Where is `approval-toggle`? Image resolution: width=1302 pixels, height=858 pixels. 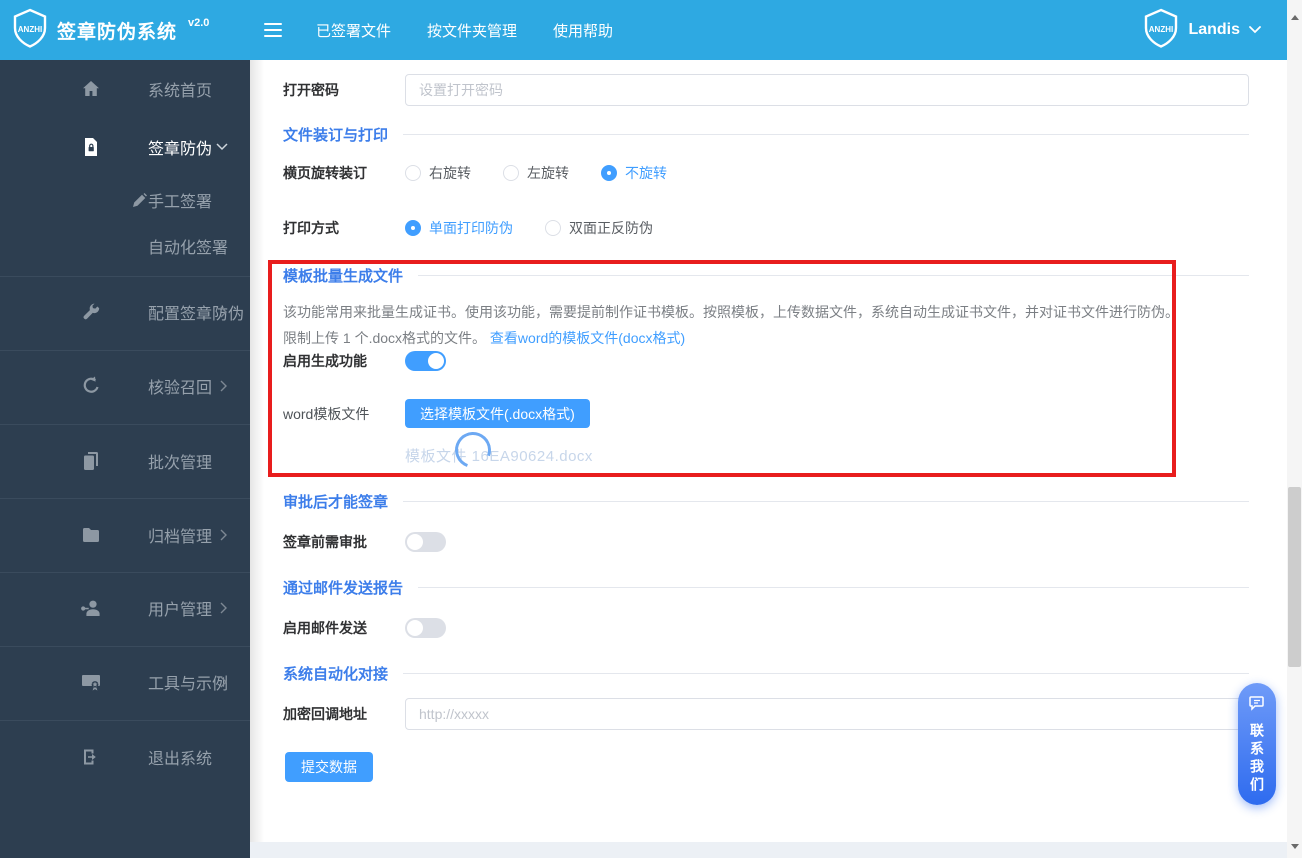 approval-toggle is located at coordinates (425, 542).